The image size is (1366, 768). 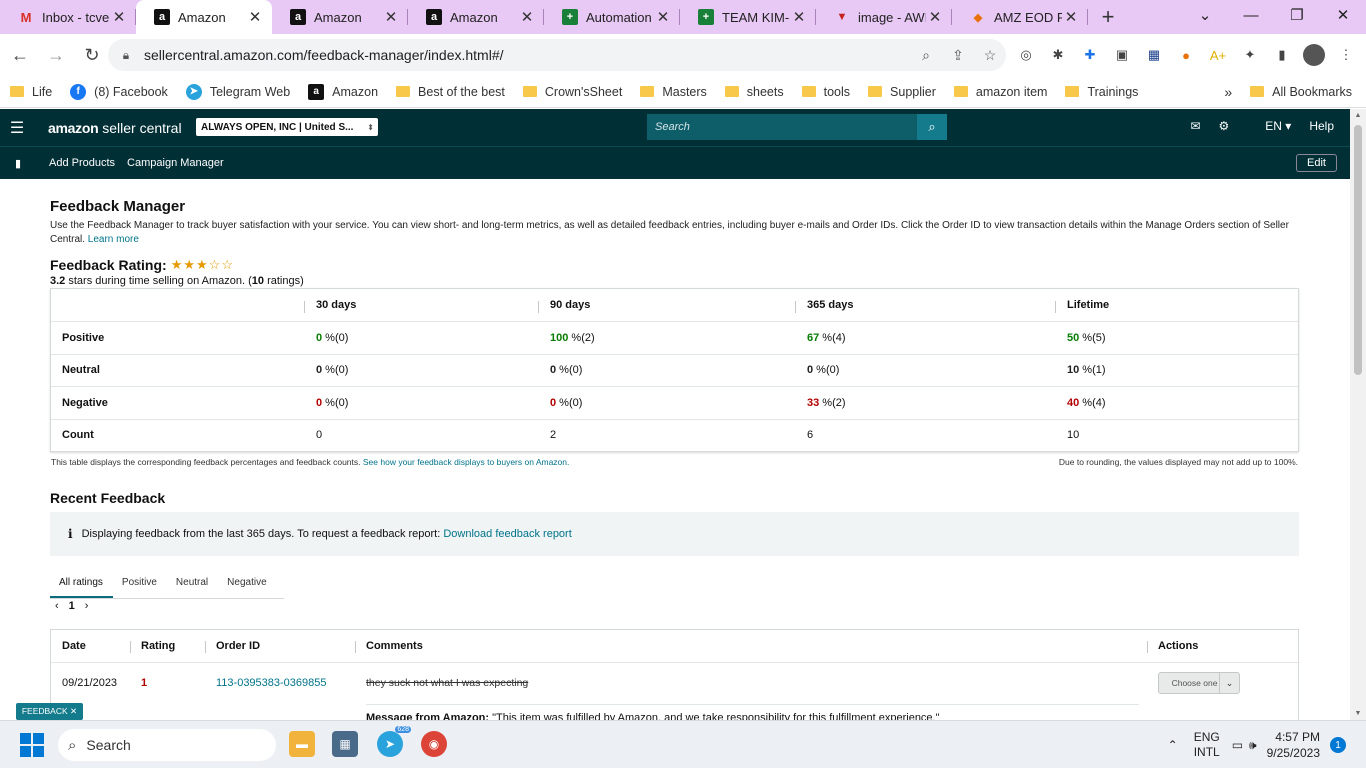 What do you see at coordinates (345, 744) in the screenshot?
I see `calculator-icon: ▦` at bounding box center [345, 744].